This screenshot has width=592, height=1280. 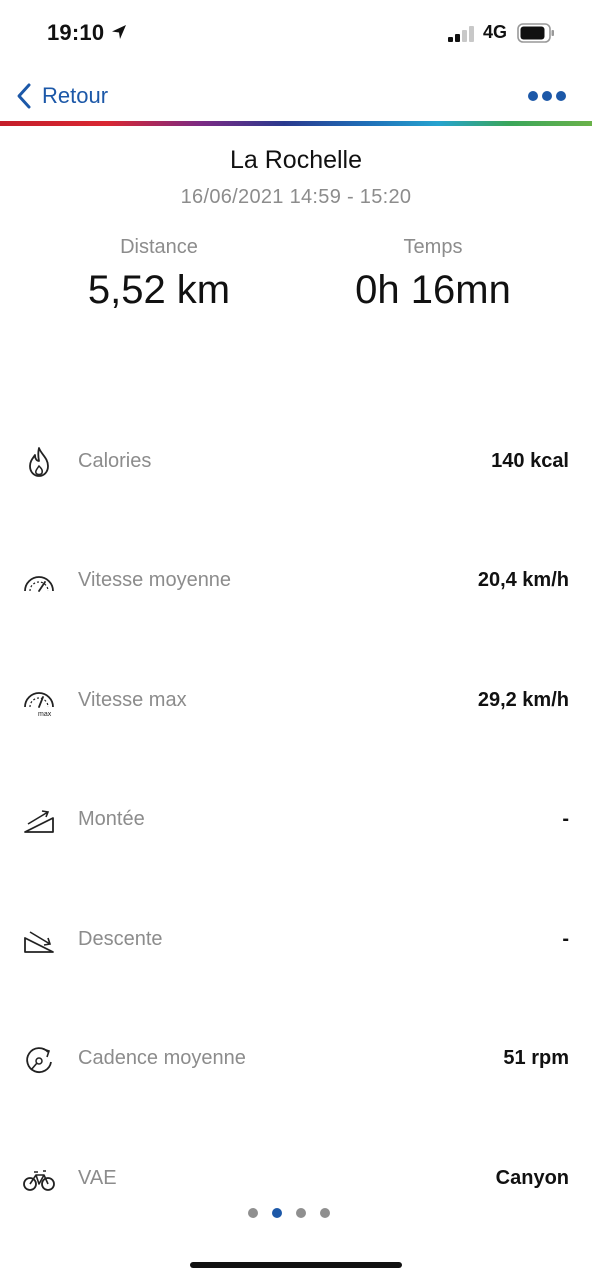 I want to click on metric-label: Vitesse max, so click(x=132, y=700).